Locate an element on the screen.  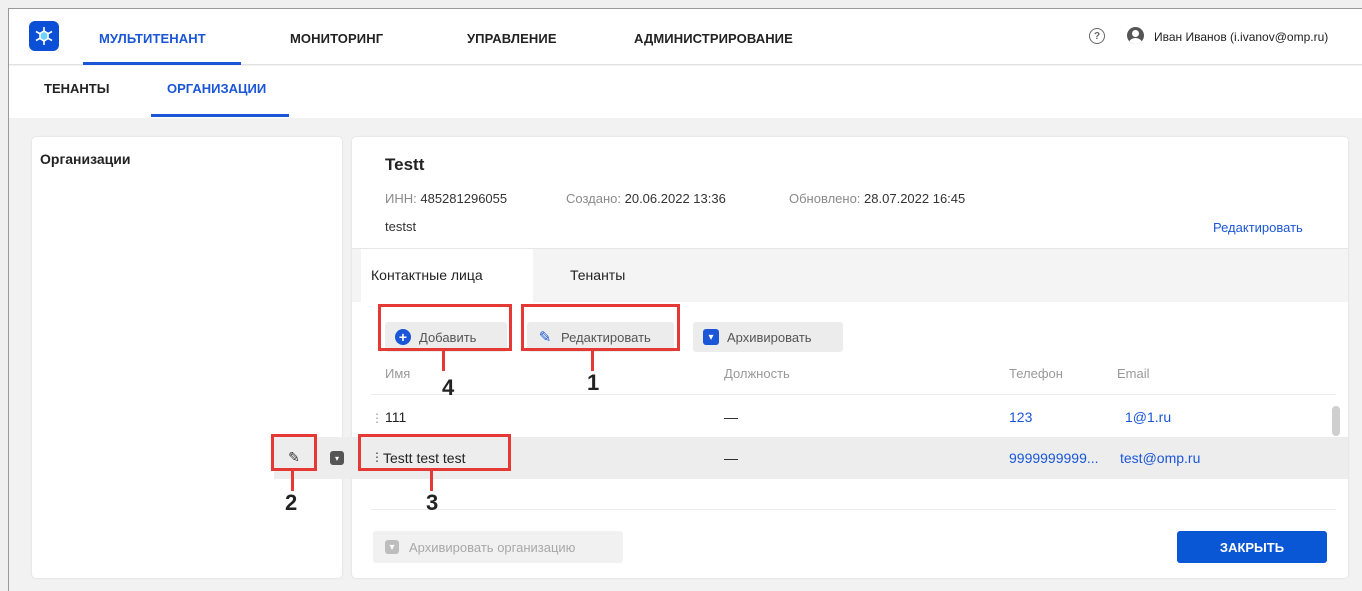
archive-contact-button: ▾ Архивировать is located at coordinates (768, 337).